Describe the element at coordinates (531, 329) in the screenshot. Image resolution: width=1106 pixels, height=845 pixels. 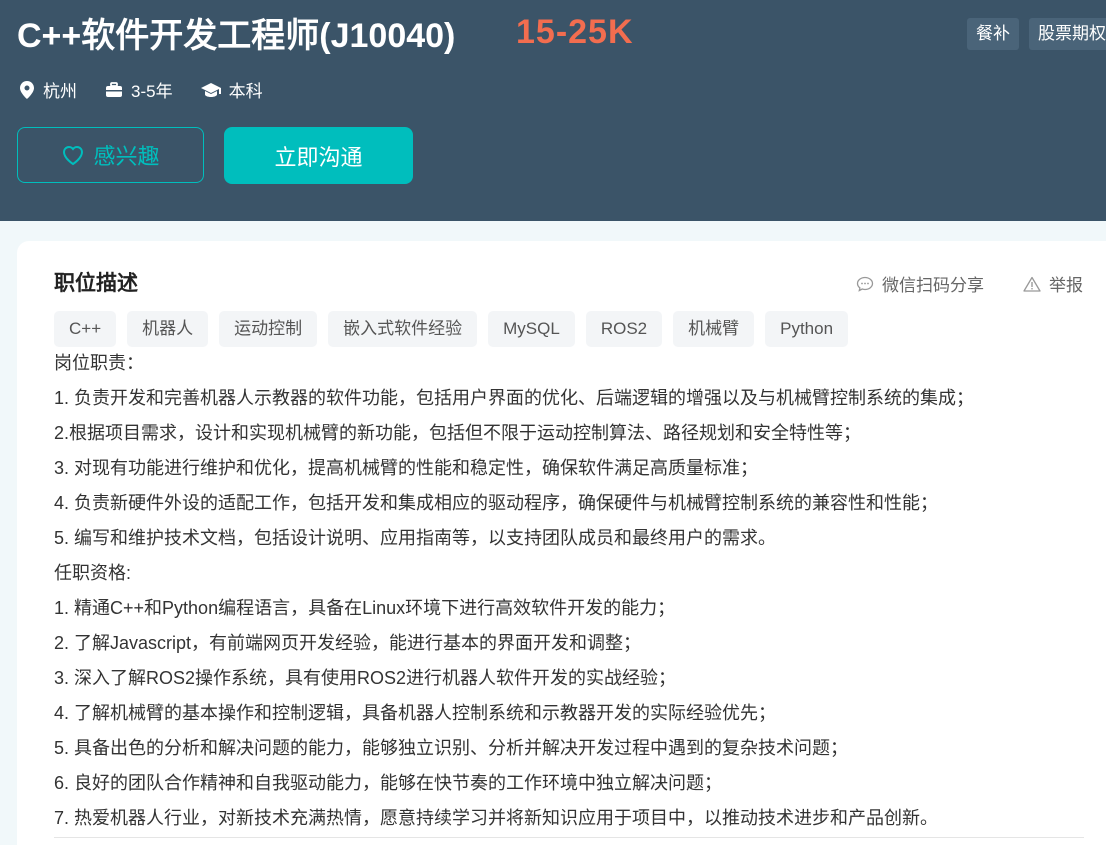
I see `skill-tag: MySQL` at that location.